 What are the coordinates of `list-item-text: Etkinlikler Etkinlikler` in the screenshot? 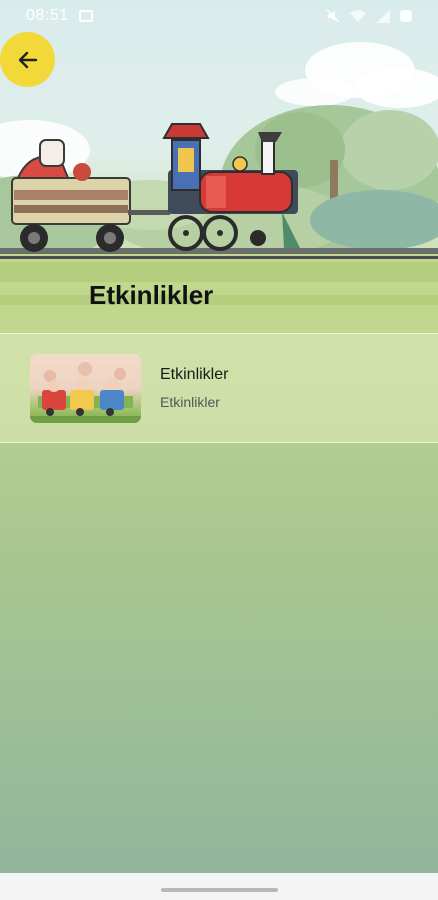 It's located at (194, 388).